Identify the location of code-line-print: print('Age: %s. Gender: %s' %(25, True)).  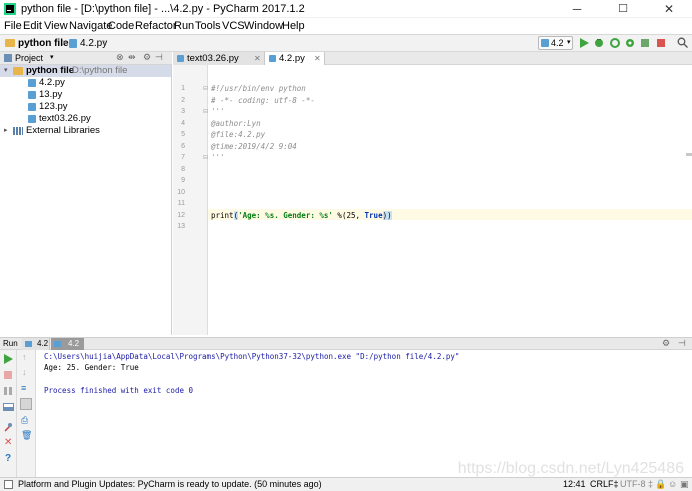
(301, 215).